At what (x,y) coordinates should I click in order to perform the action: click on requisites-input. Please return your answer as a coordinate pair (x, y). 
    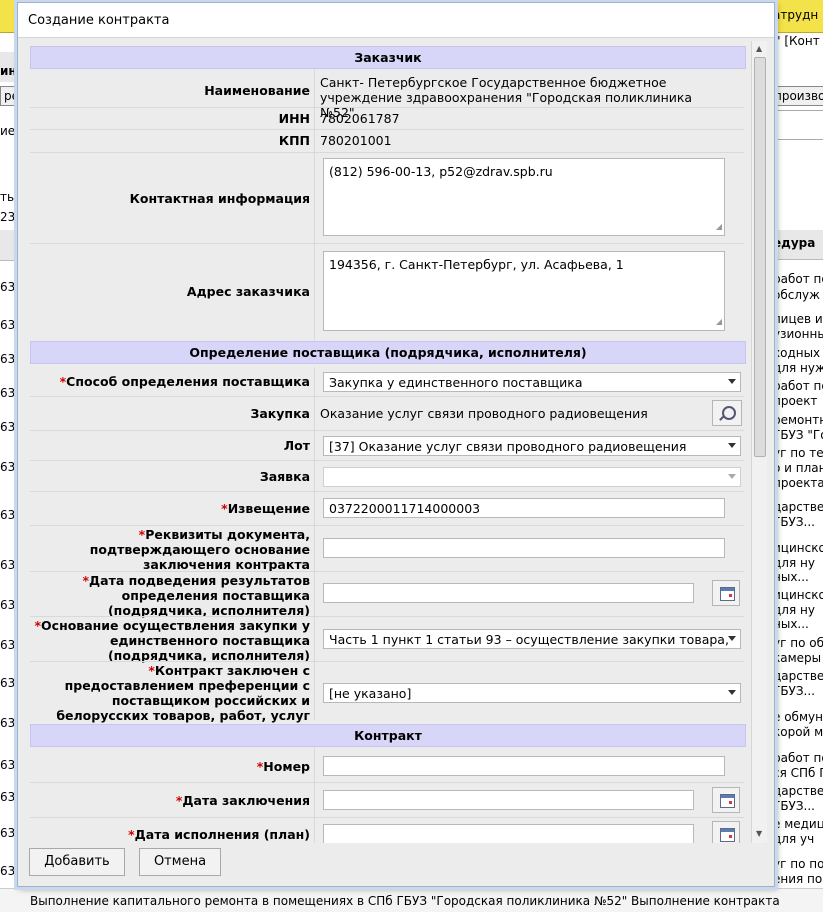
    Looking at the image, I should click on (524, 548).